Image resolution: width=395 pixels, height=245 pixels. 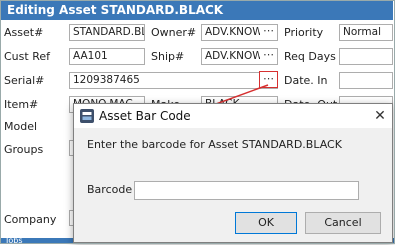 What do you see at coordinates (266, 223) in the screenshot?
I see `ok-button: OK` at bounding box center [266, 223].